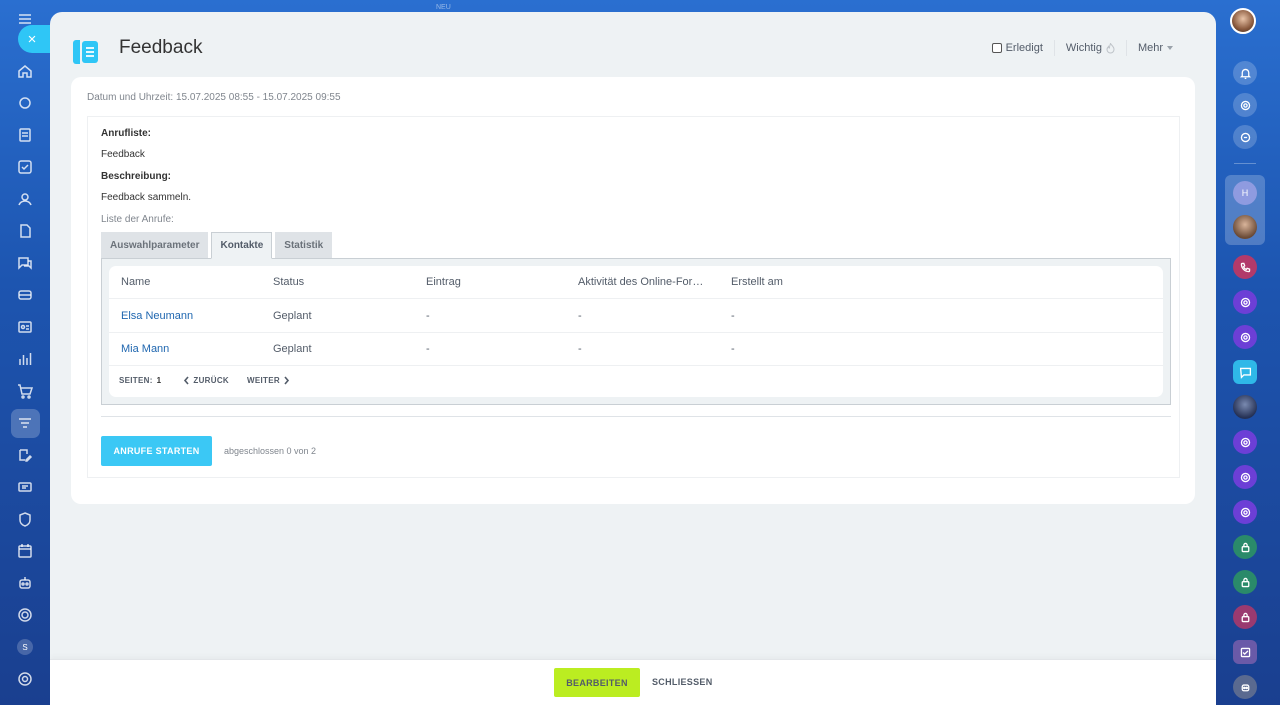 This screenshot has width=1280, height=705. I want to click on file-icon, so click(25, 231).